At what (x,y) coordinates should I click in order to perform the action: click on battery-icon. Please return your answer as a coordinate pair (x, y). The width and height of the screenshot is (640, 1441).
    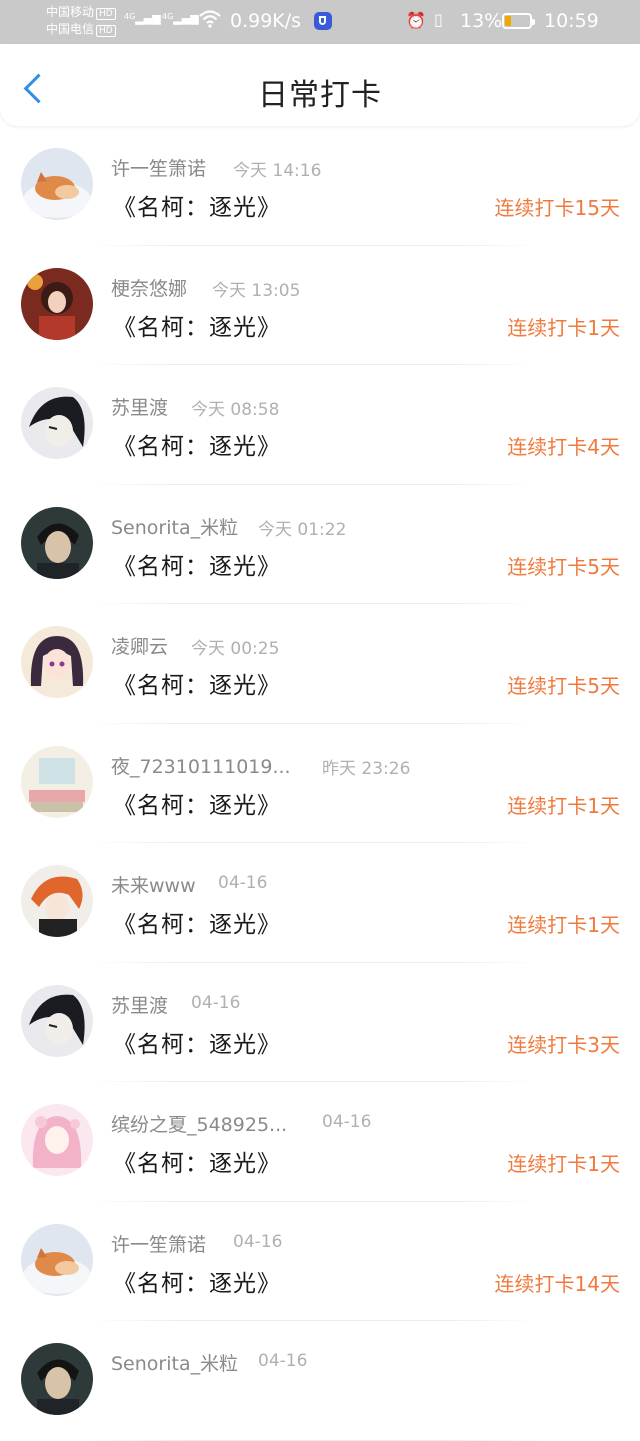
    Looking at the image, I should click on (518, 21).